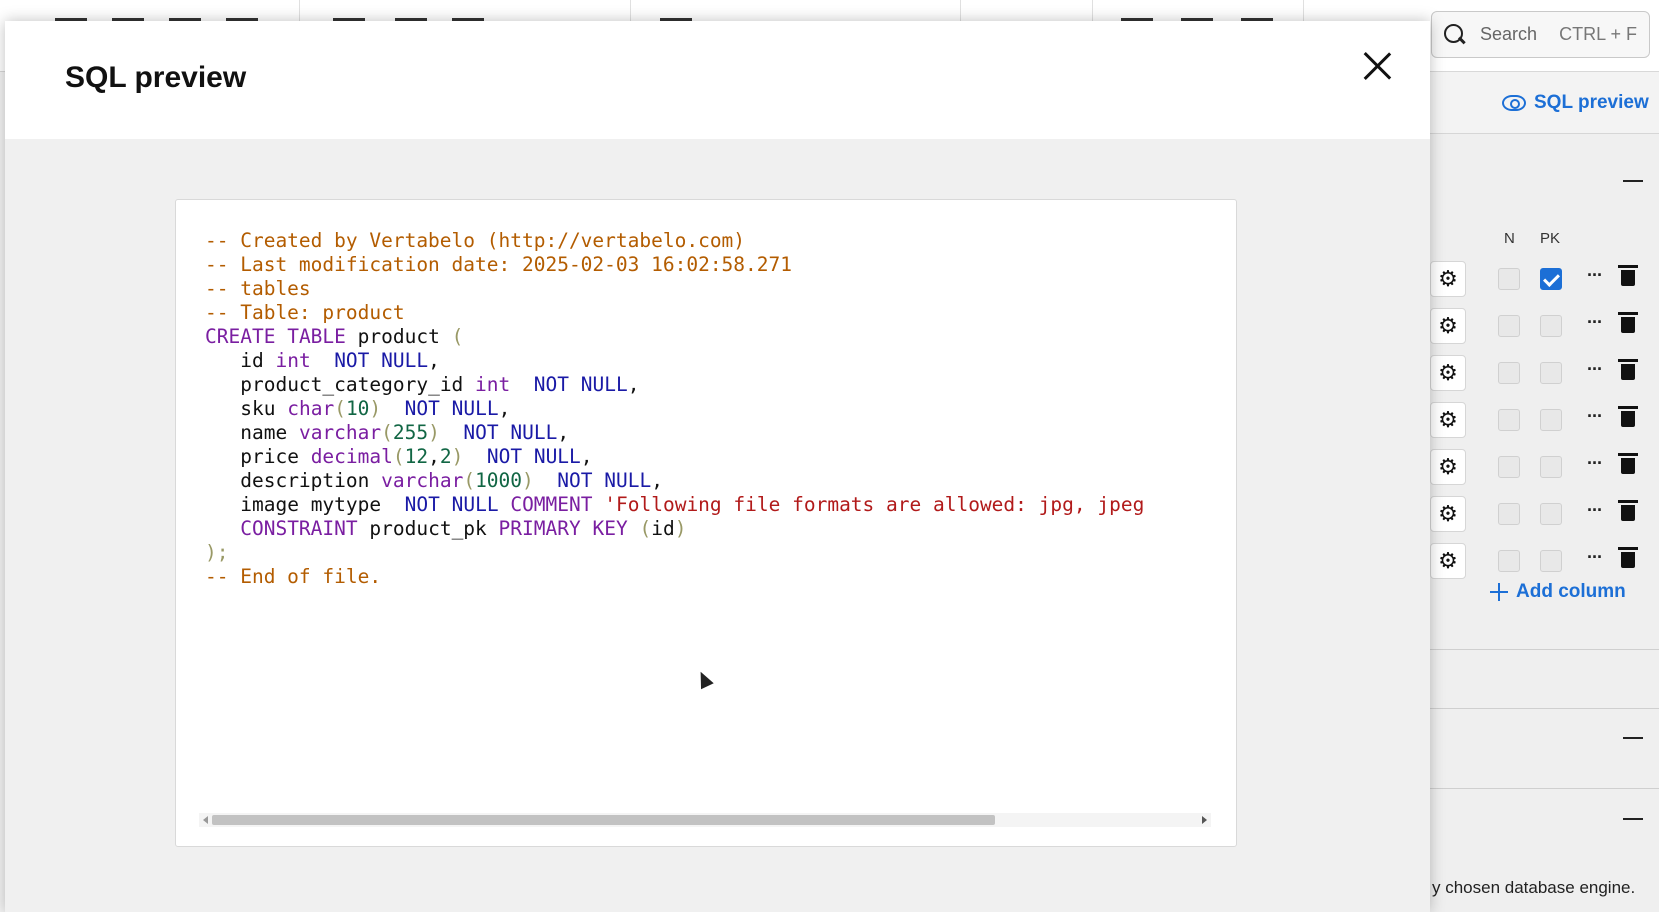  I want to click on sql-line: id int NOT NULL,, so click(340, 360).